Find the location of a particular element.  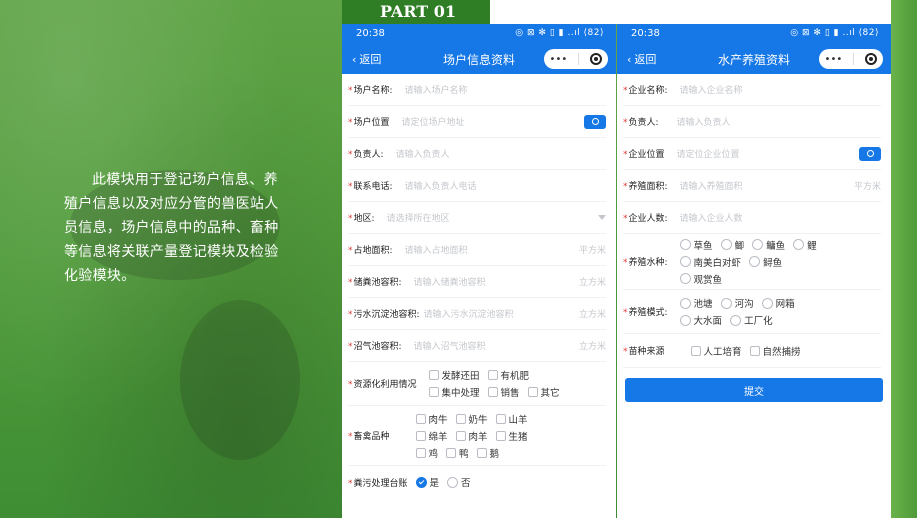

radio-option: 鲟鱼 is located at coordinates (765, 262).